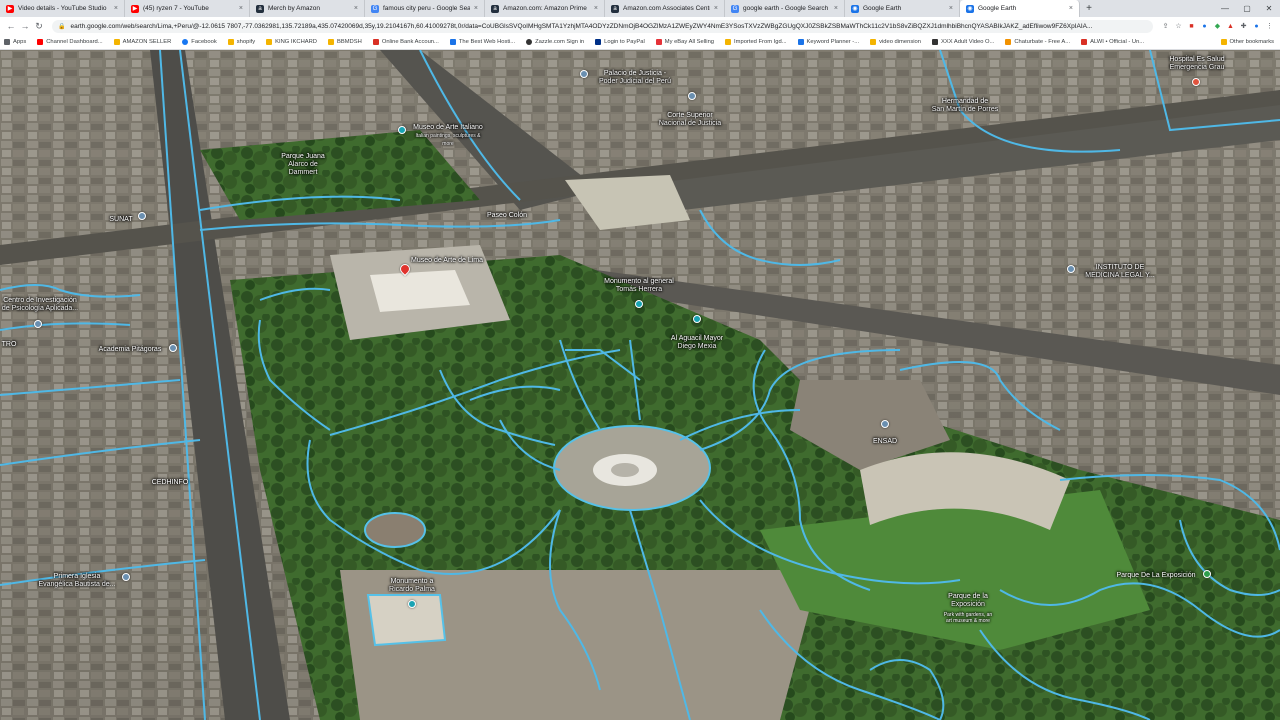 This screenshot has width=1280, height=720. Describe the element at coordinates (187, 8) in the screenshot. I see `tab-youtube: ▶ (45) ryzen 7 - YouTube ×` at that location.